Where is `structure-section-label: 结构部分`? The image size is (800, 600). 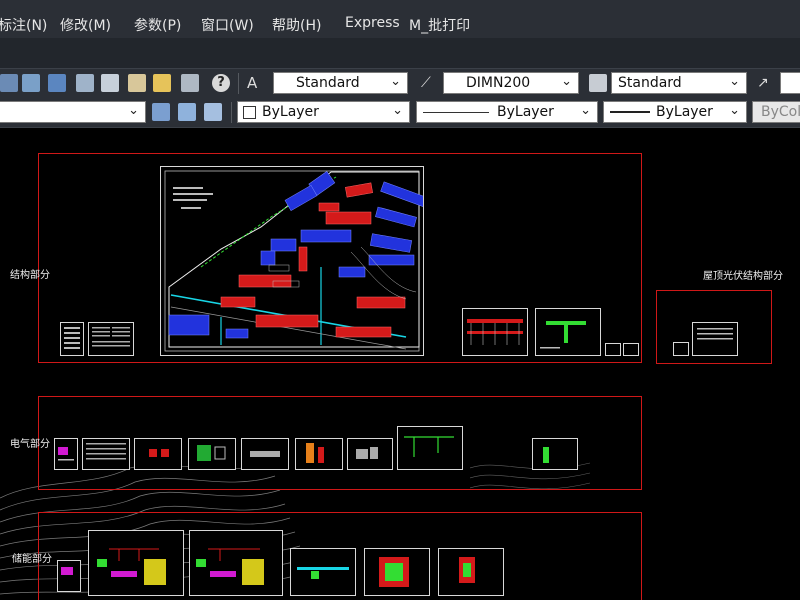 structure-section-label: 结构部分 is located at coordinates (30, 275).